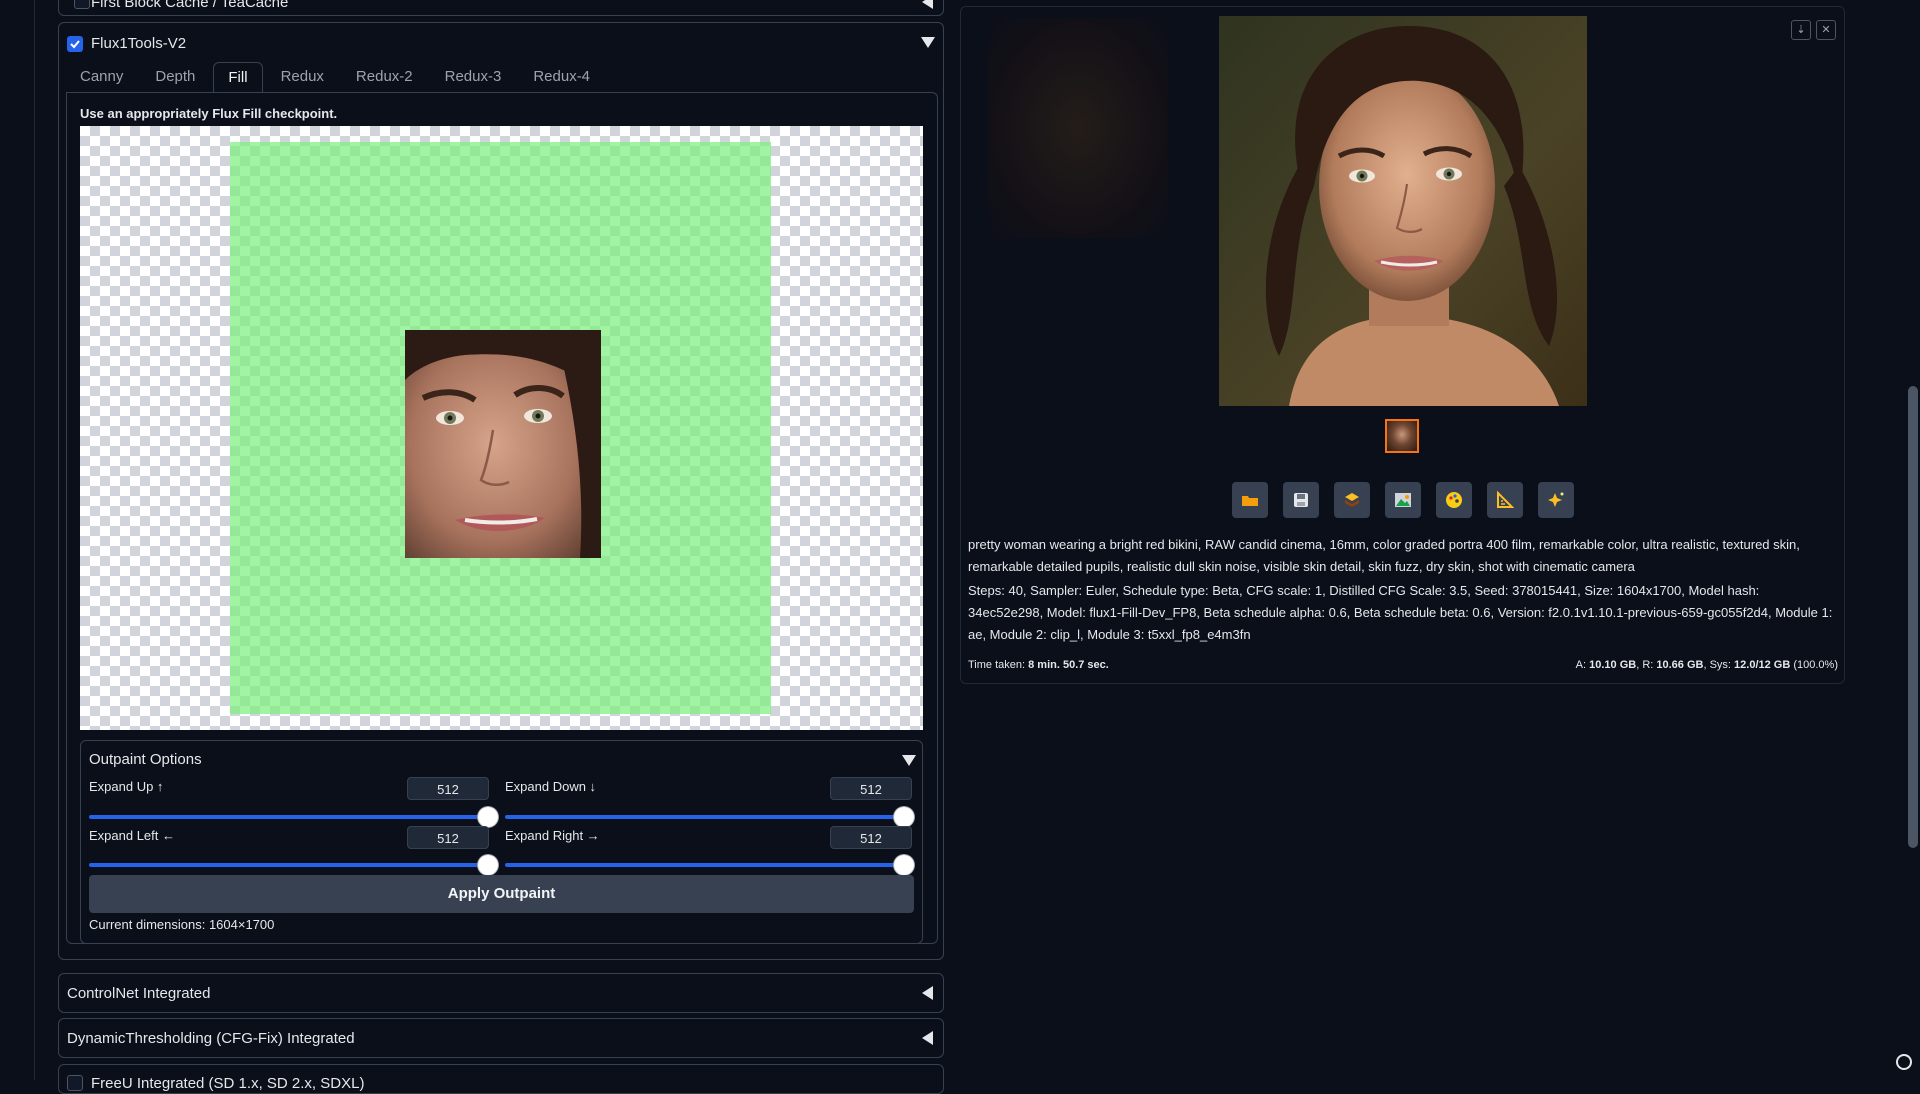 This screenshot has height=1094, width=1920. What do you see at coordinates (139, 993) in the screenshot?
I see `controlnet-title: ControlNet Integrated` at bounding box center [139, 993].